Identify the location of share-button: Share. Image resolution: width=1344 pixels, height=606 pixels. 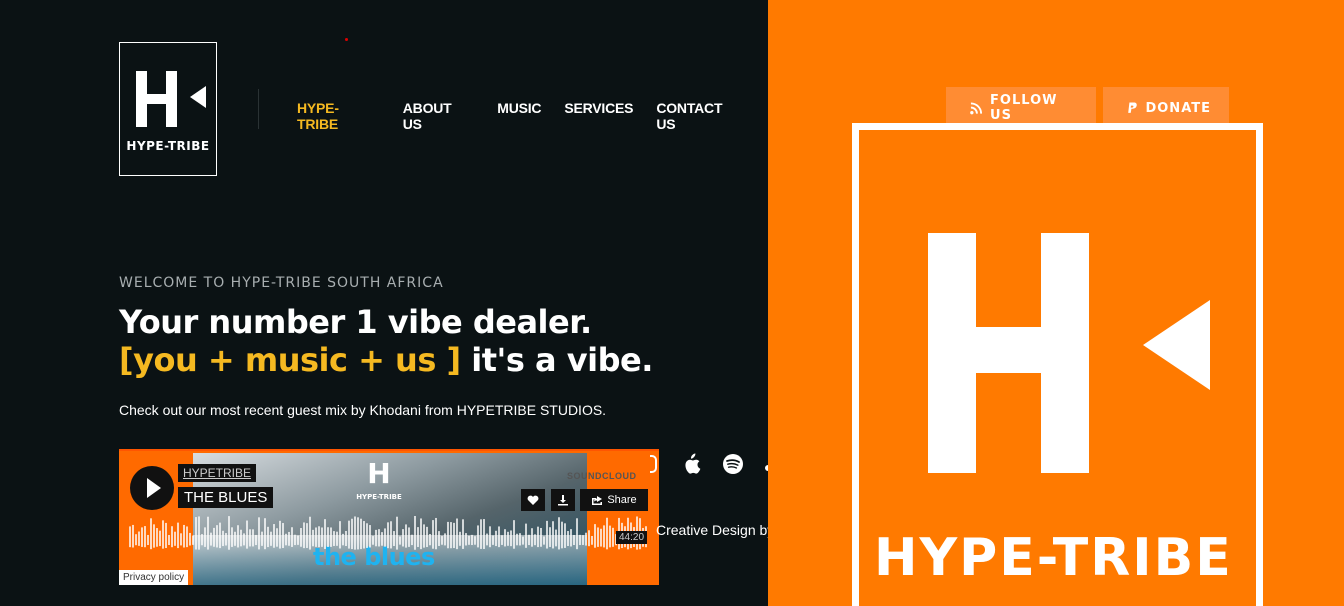
(614, 500).